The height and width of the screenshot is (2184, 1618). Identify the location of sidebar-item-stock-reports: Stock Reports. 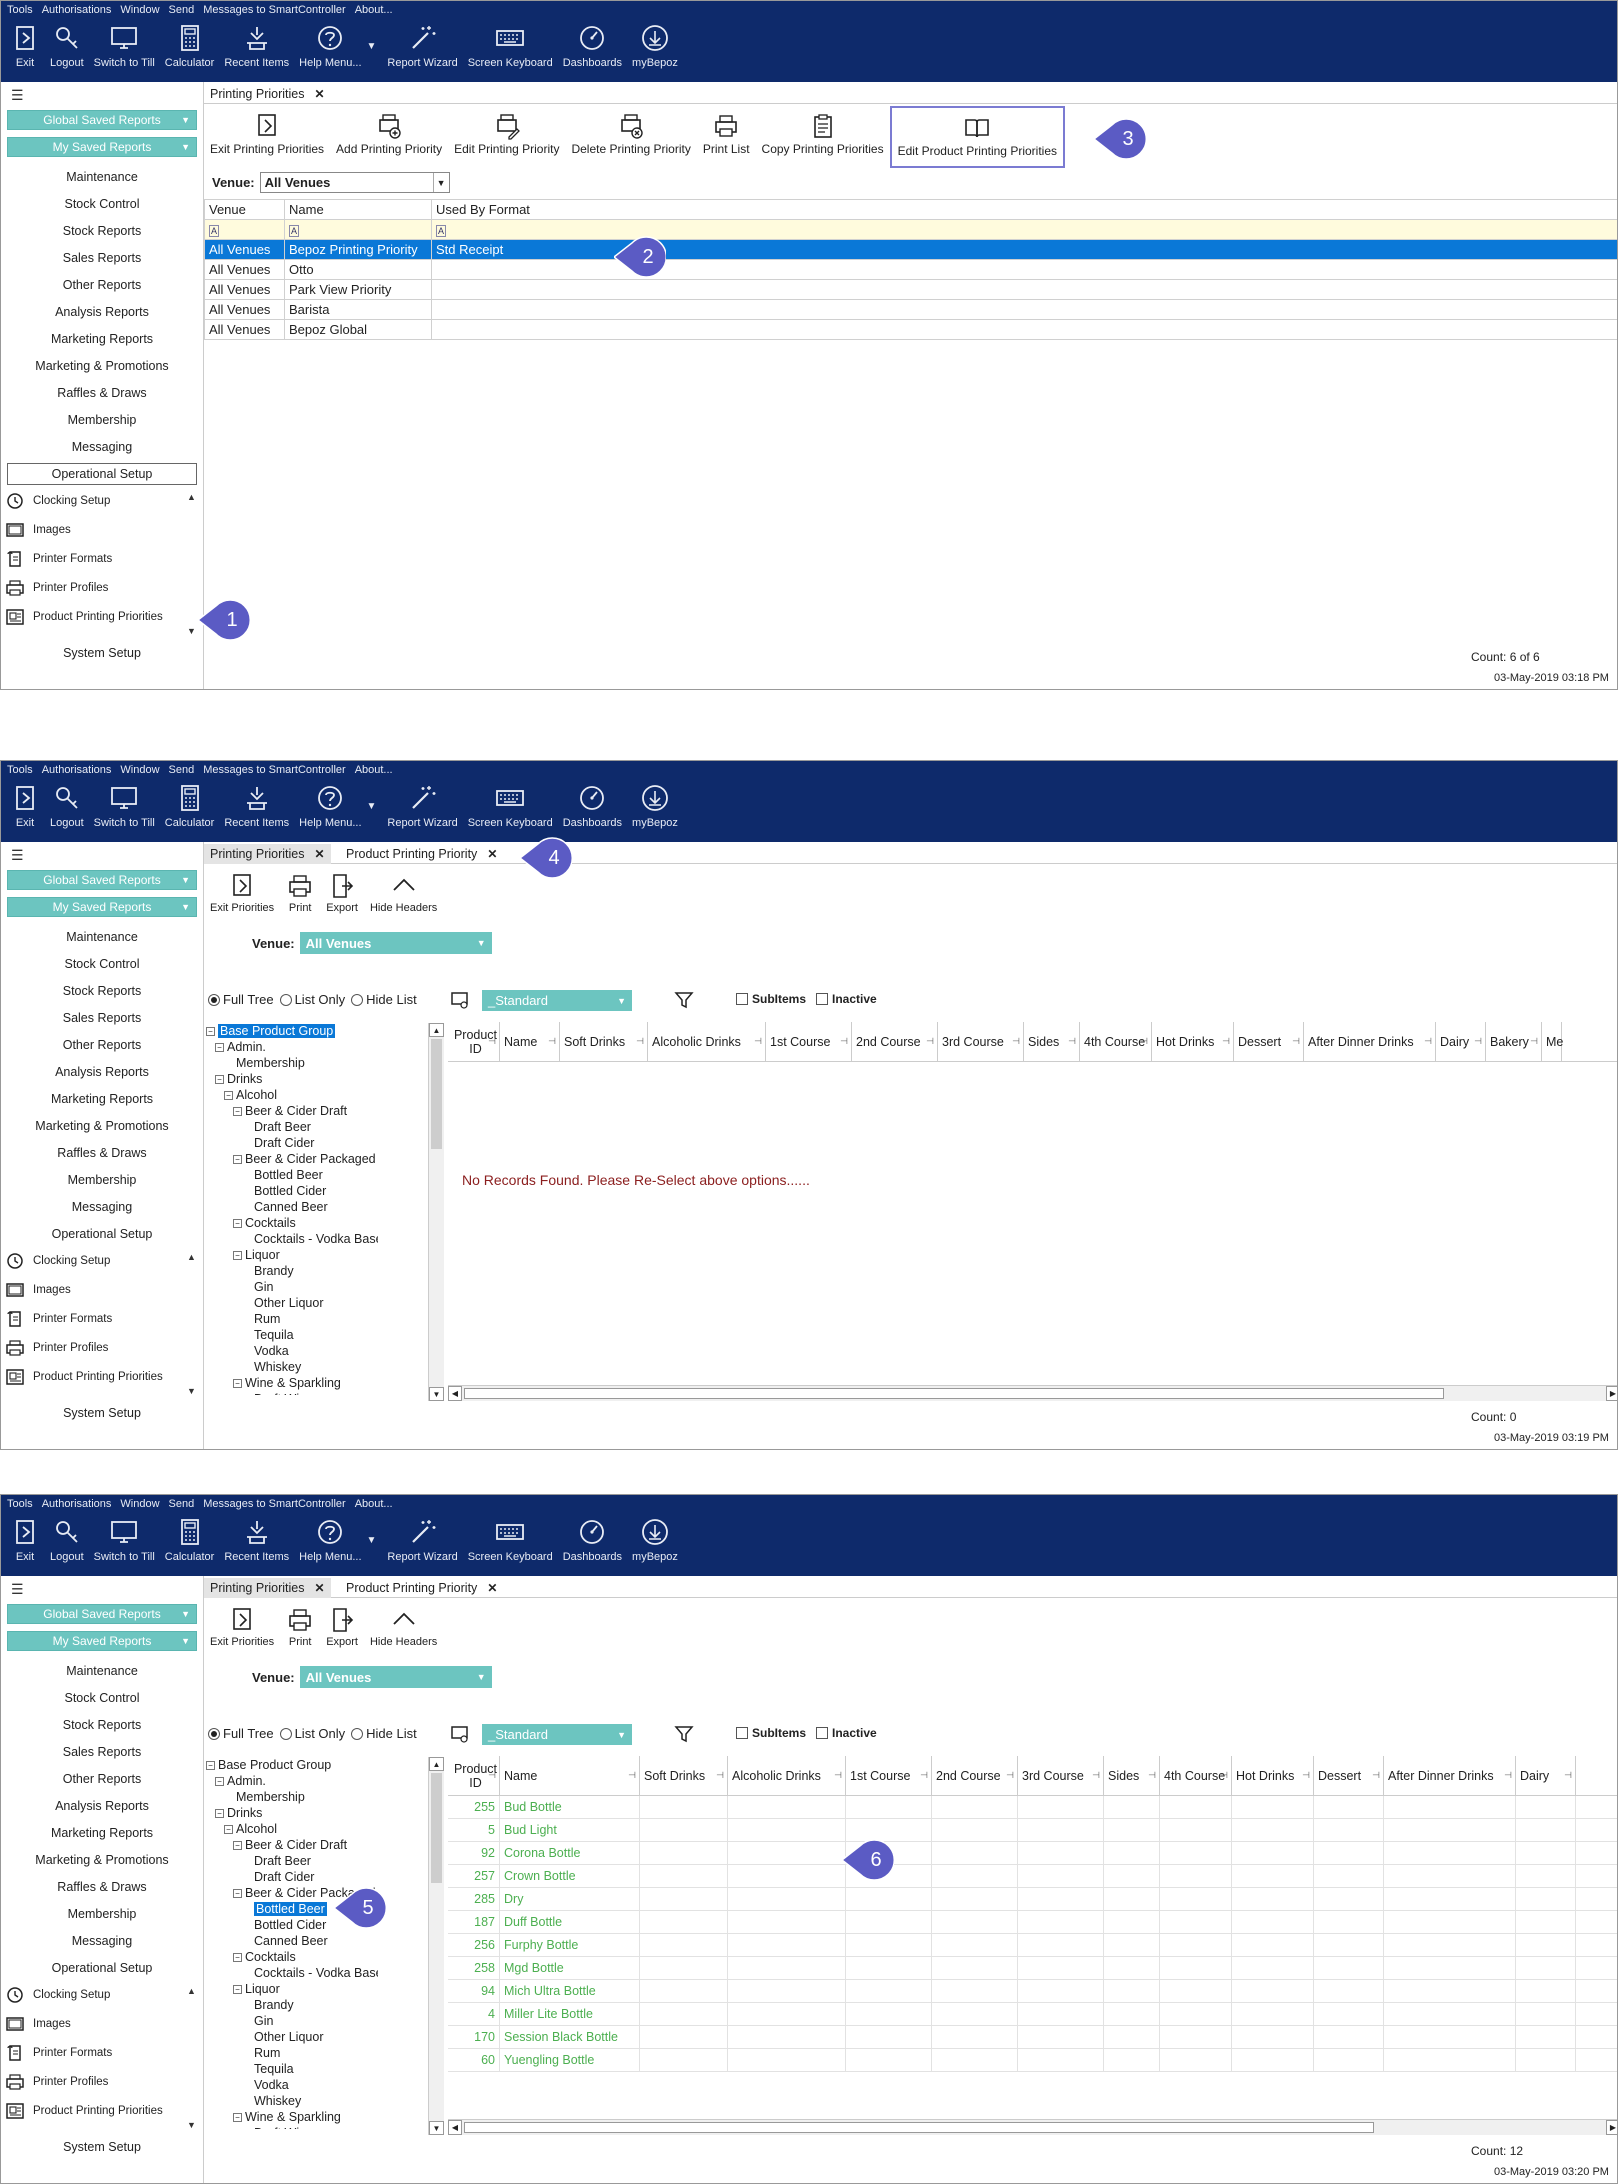
(102, 991).